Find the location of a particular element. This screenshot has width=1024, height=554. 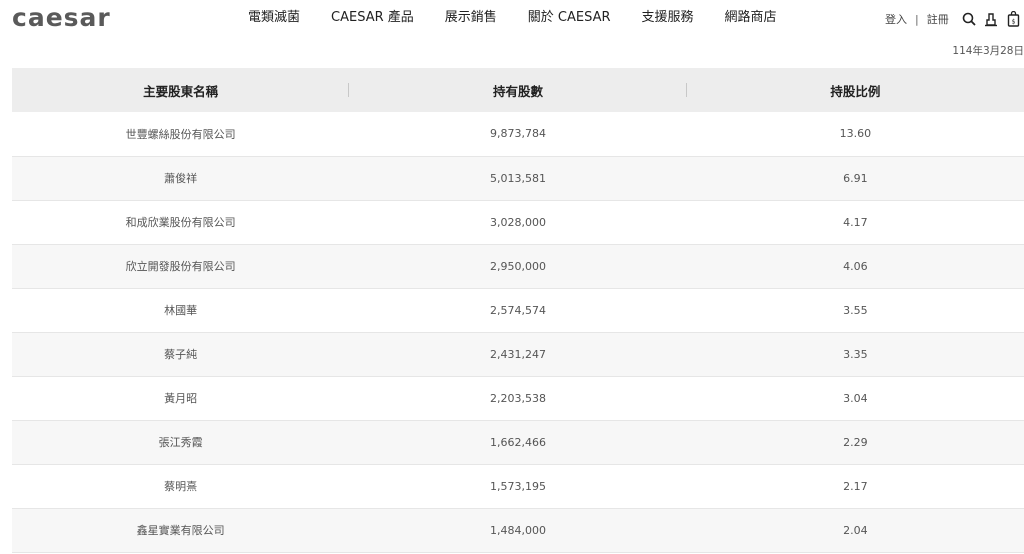

cell-ratio: 4.17 is located at coordinates (855, 222).